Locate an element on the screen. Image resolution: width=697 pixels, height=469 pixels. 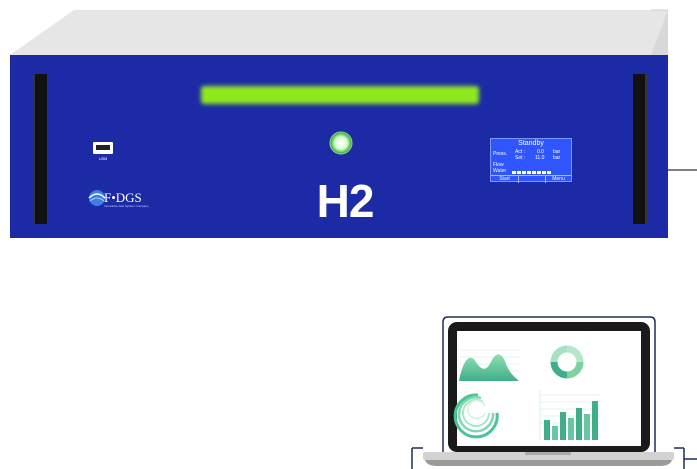
lcd-empty-button is located at coordinates (532, 179).